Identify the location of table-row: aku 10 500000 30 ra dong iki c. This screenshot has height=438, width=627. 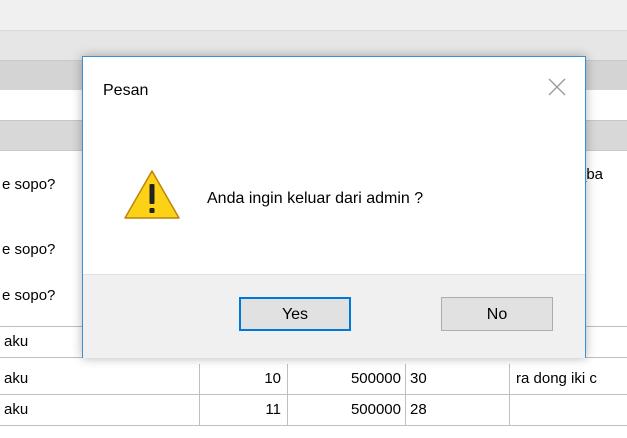
(313, 379).